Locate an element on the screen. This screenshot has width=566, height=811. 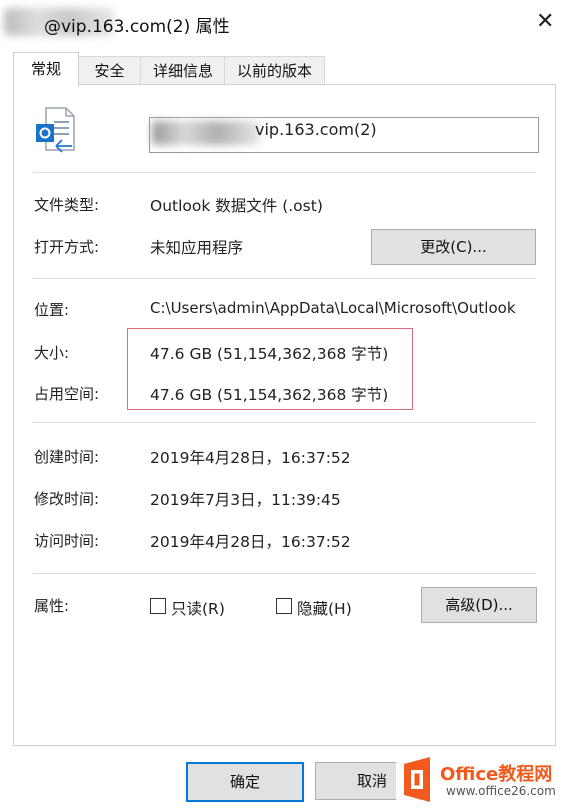
created-label: 创建时间: is located at coordinates (67, 457).